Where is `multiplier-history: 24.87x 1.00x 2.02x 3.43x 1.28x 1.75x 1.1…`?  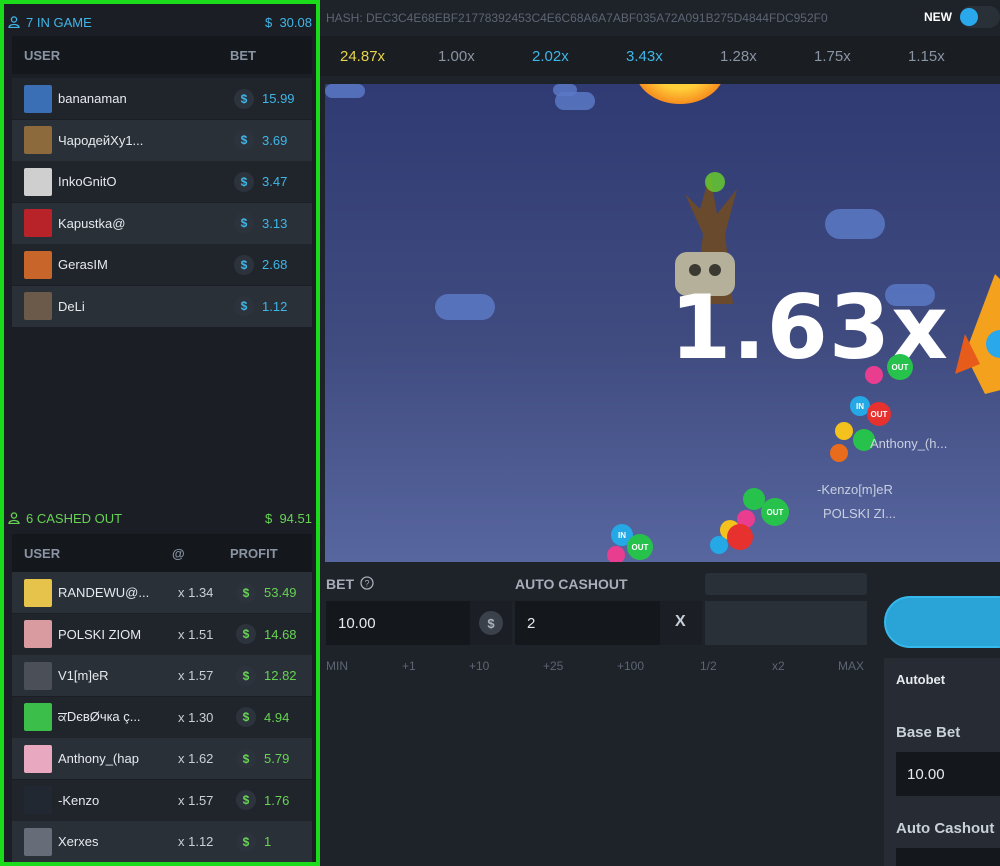 multiplier-history: 24.87x 1.00x 2.02x 3.43x 1.28x 1.75x 1.1… is located at coordinates (660, 56).